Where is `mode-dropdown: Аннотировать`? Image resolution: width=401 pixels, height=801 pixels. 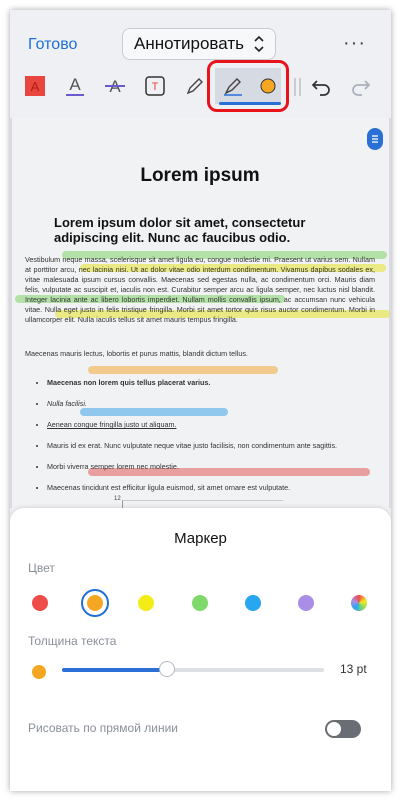
mode-dropdown: Аннотировать is located at coordinates (199, 44).